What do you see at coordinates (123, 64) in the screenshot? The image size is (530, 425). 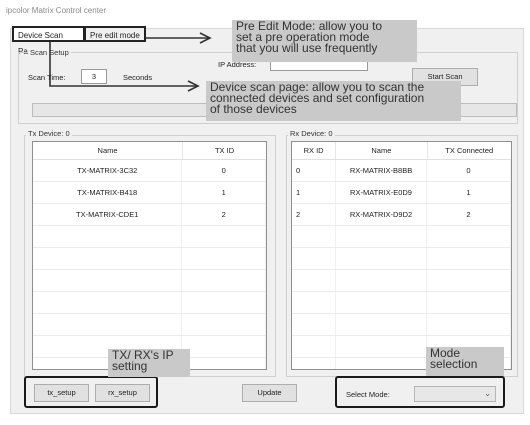 I see `arrow-to-device-scan-icon` at bounding box center [123, 64].